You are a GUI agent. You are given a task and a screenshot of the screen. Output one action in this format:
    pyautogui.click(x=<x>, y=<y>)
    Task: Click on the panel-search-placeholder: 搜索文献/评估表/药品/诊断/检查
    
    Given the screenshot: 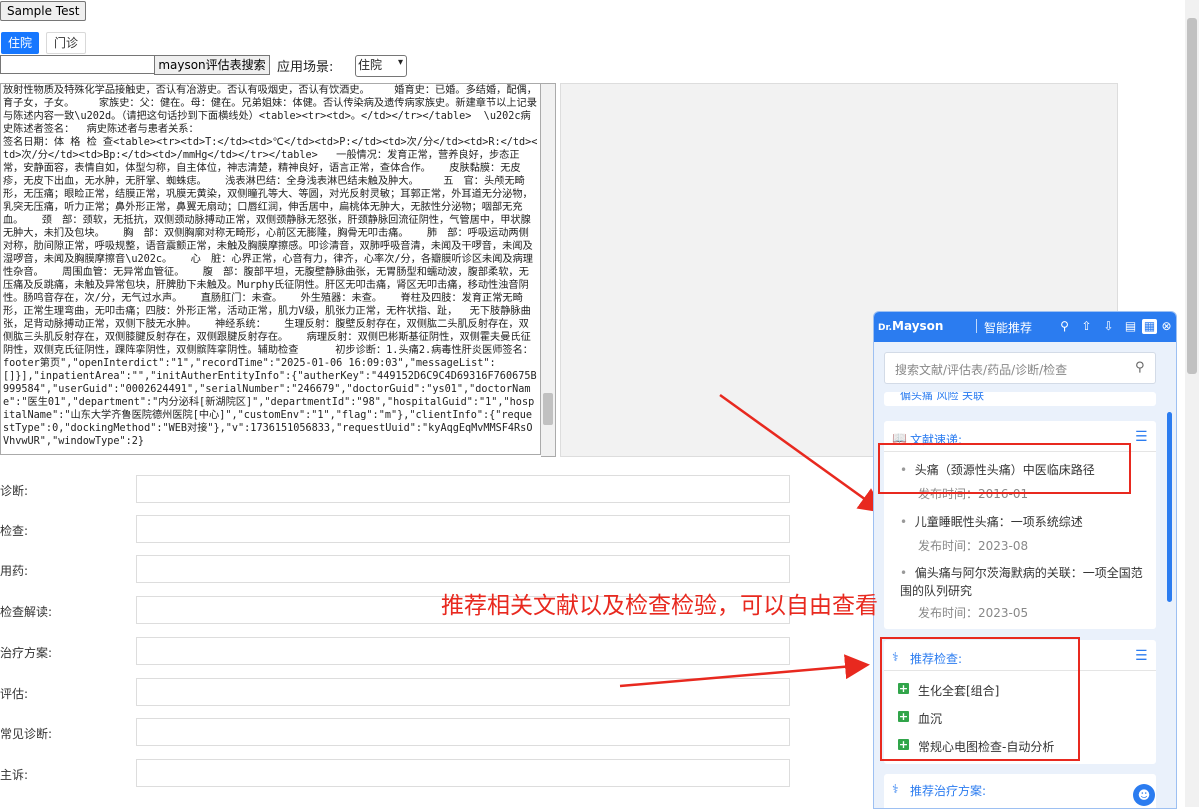 What is the action you would take?
    pyautogui.click(x=981, y=370)
    